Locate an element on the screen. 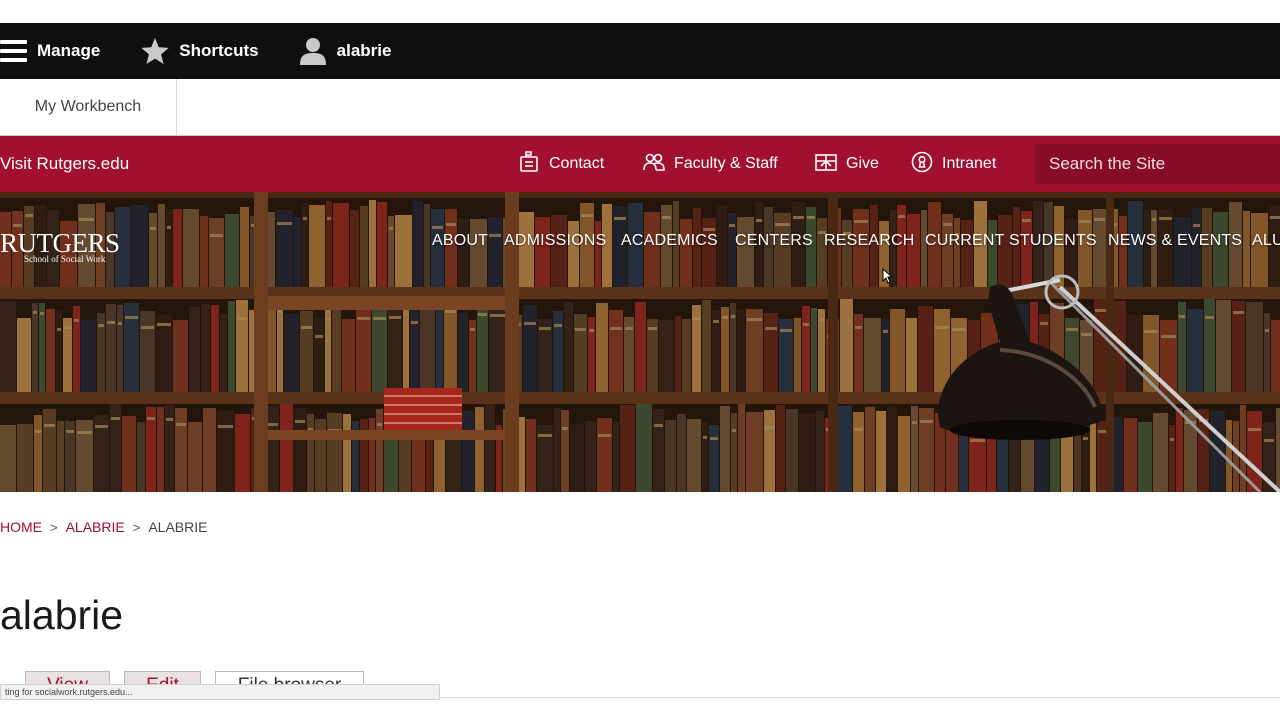  viewport-bottom-edge is located at coordinates (640, 708).